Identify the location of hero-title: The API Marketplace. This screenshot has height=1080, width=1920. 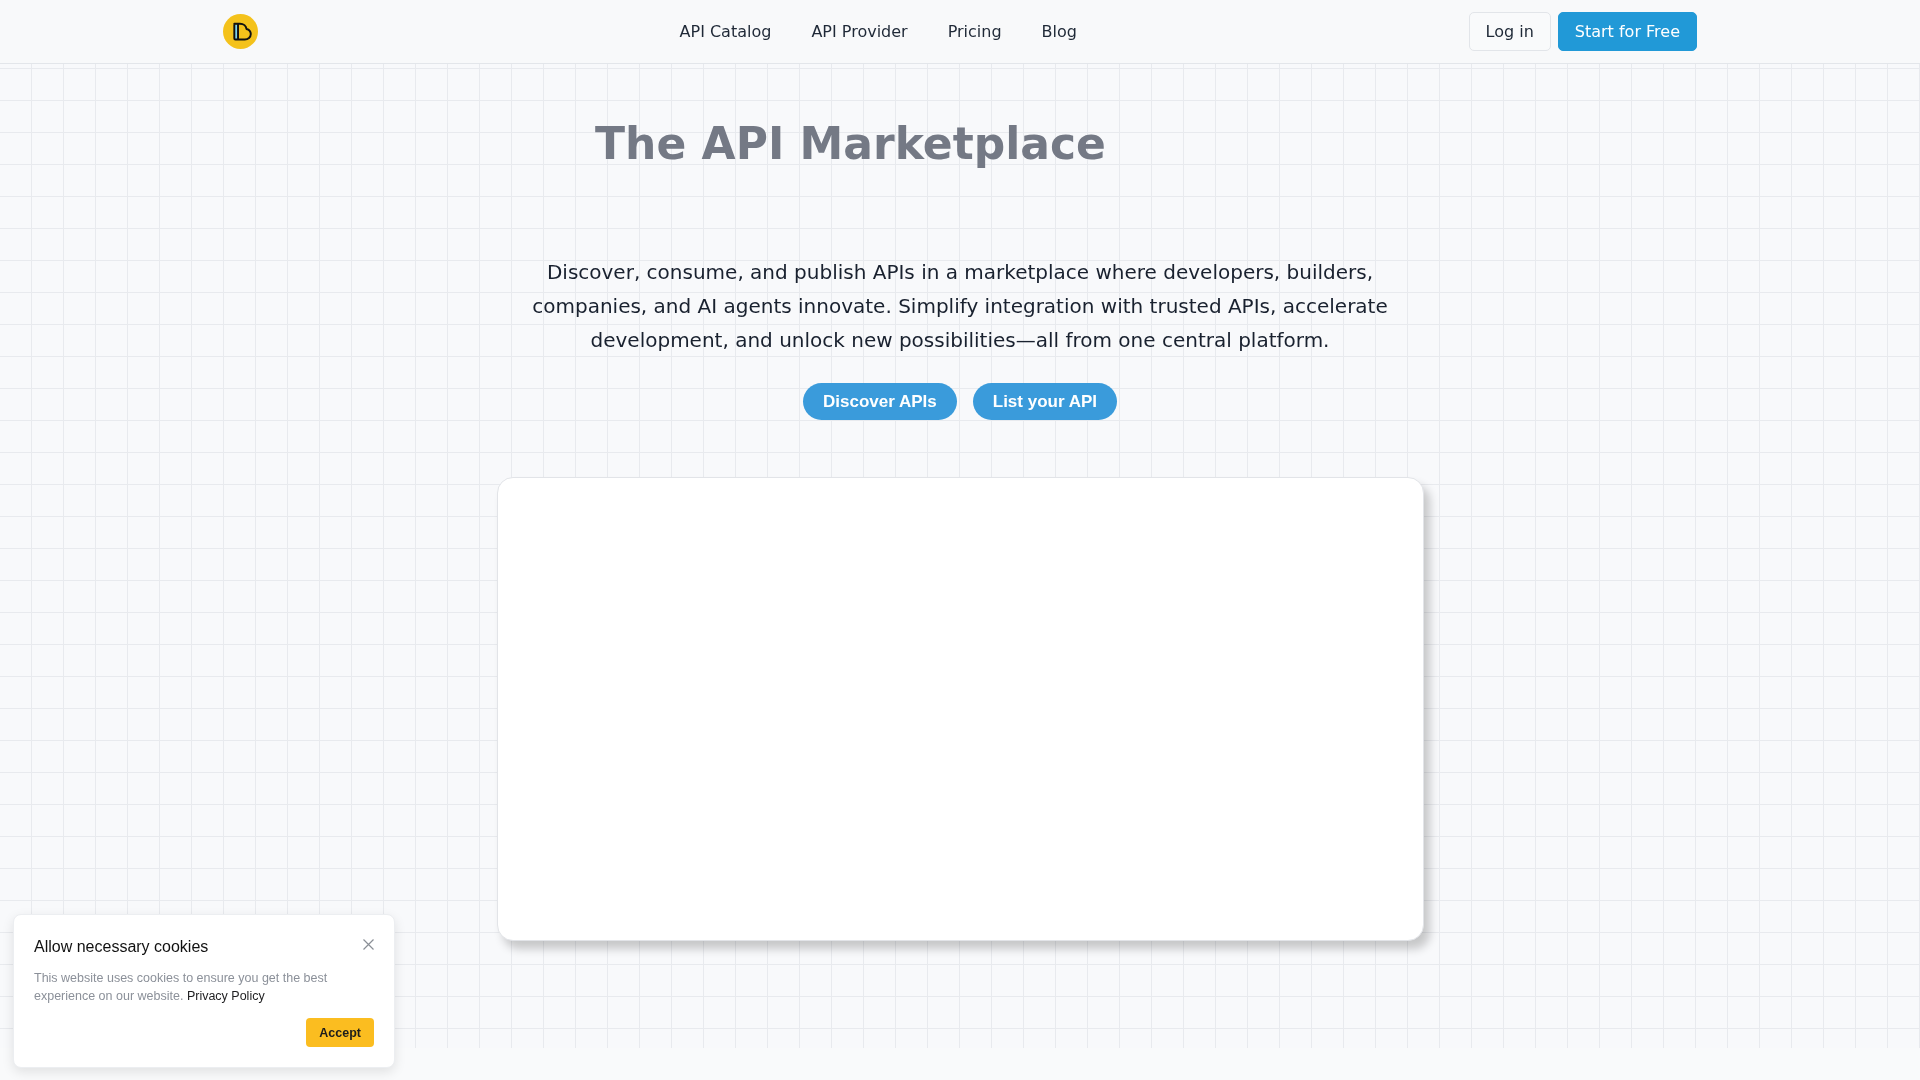
(851, 143).